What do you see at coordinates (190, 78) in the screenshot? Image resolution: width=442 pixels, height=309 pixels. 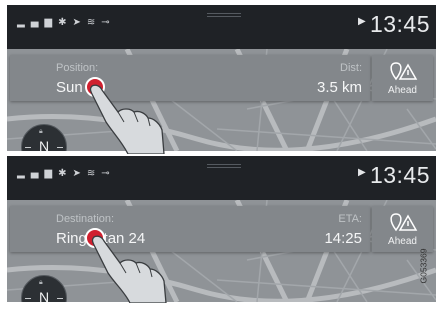 I see `position-card: Position: Sun Dist: 3.5 km` at bounding box center [190, 78].